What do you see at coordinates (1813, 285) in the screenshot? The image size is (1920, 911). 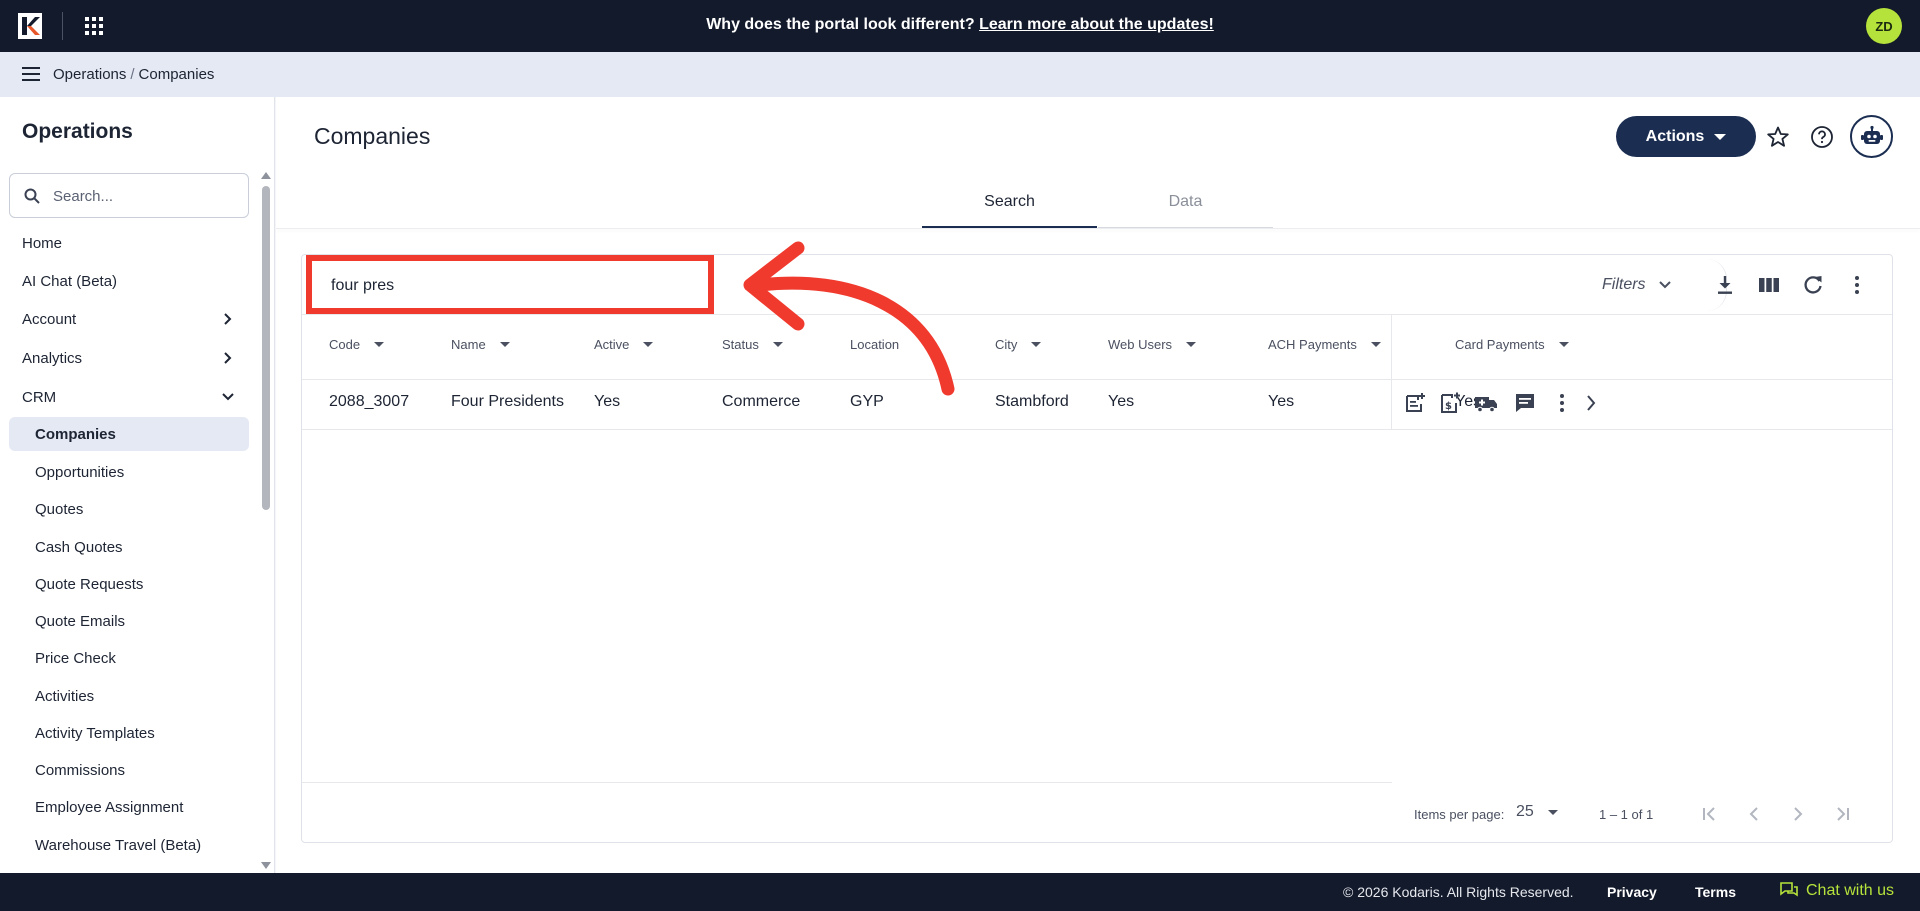 I see `refresh-icon` at bounding box center [1813, 285].